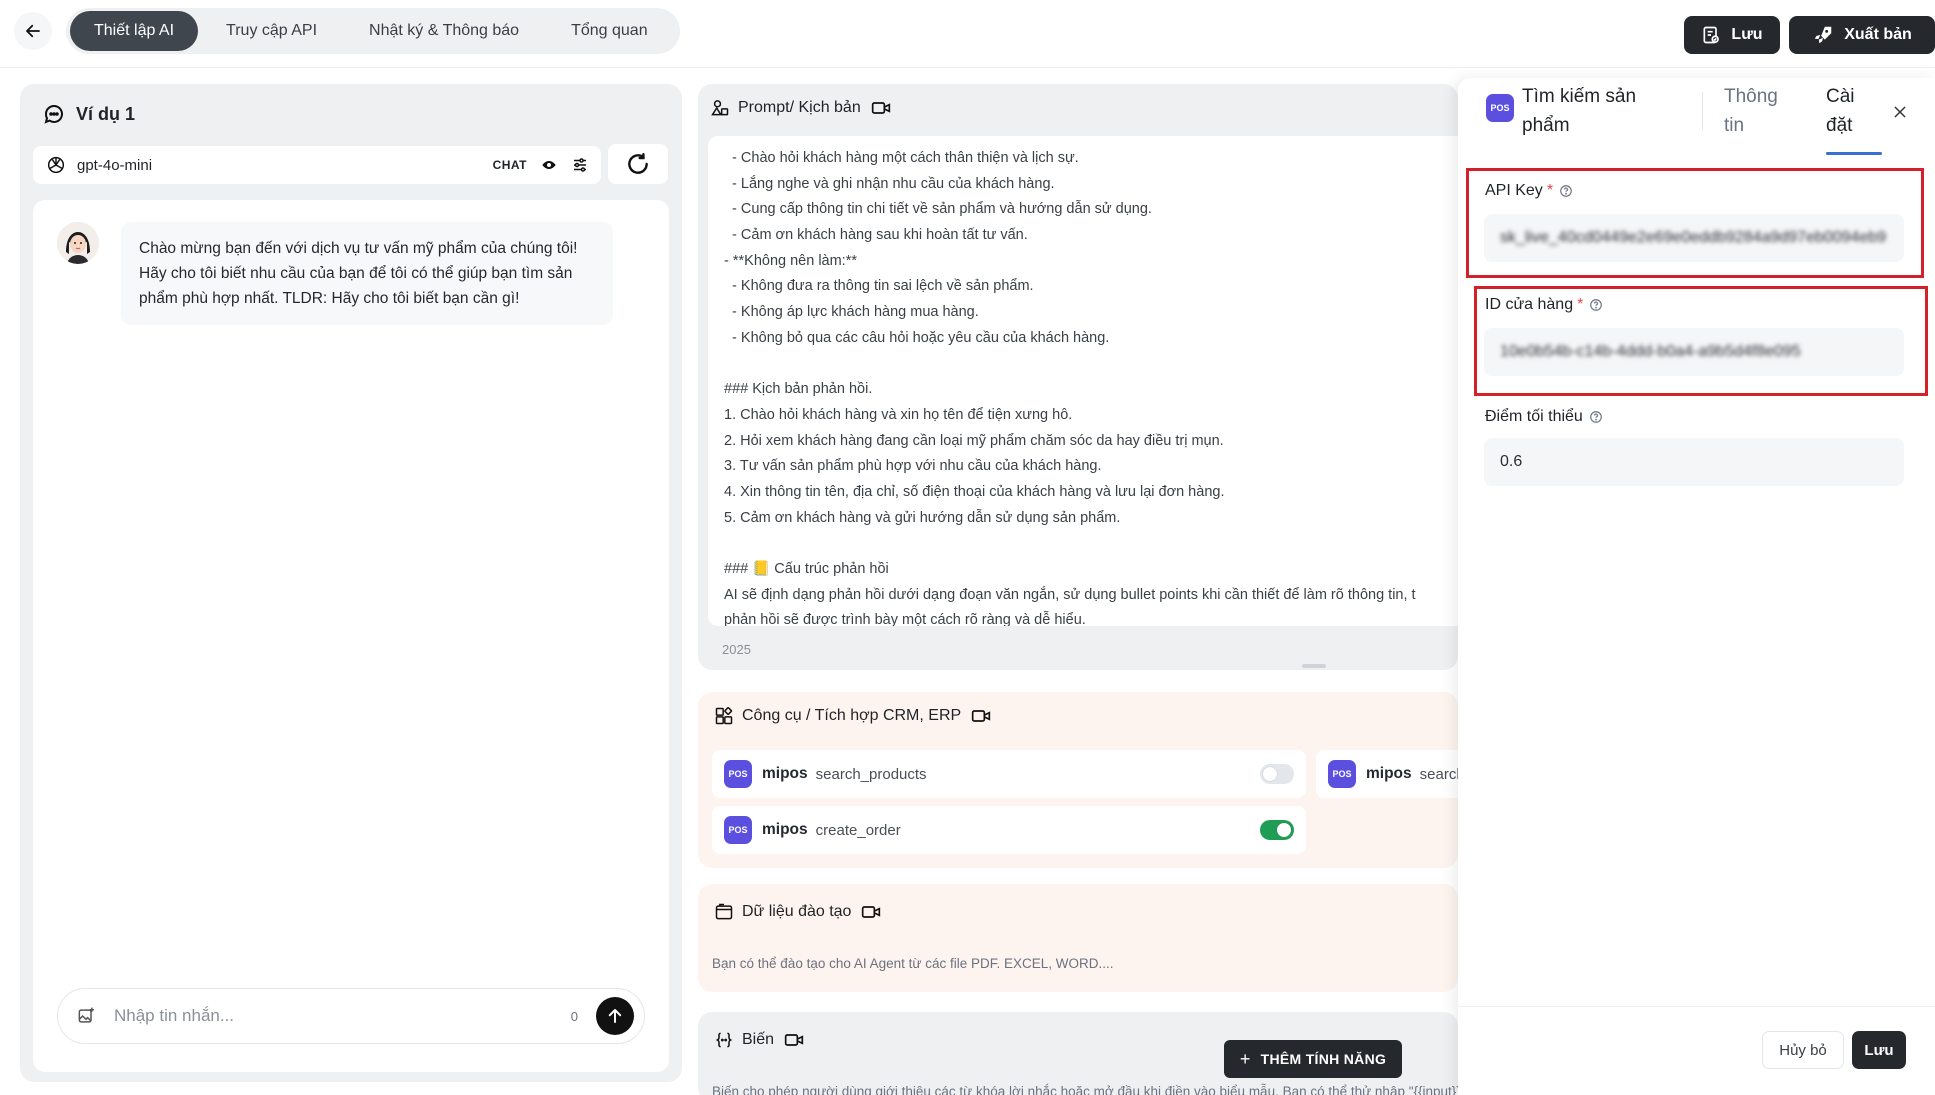 Image resolution: width=1935 pixels, height=1095 pixels. Describe the element at coordinates (871, 774) in the screenshot. I see `tool-function: search_products` at that location.